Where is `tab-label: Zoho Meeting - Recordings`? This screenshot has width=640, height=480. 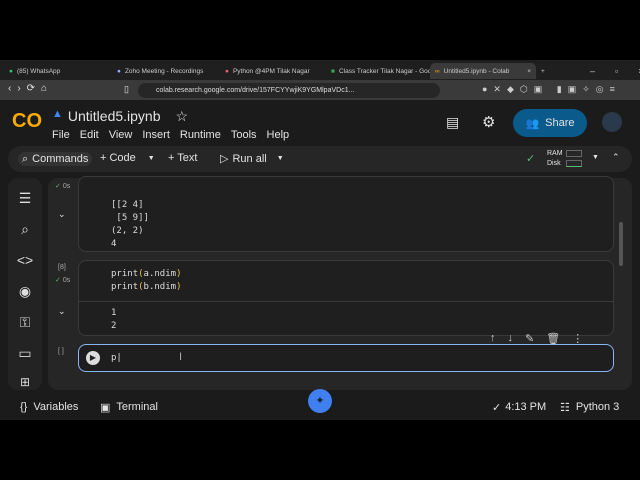 tab-label: Zoho Meeting - Recordings is located at coordinates (164, 71).